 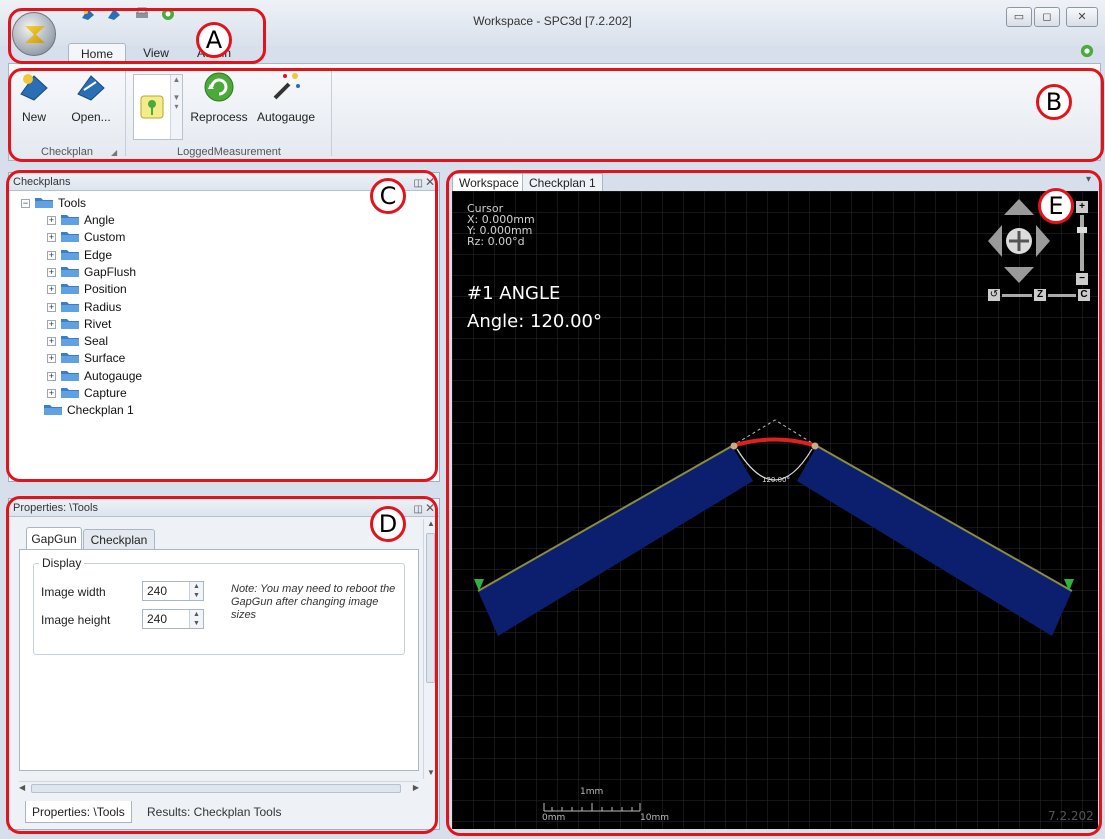 I want to click on close-button: ✕, so click(x=1082, y=17).